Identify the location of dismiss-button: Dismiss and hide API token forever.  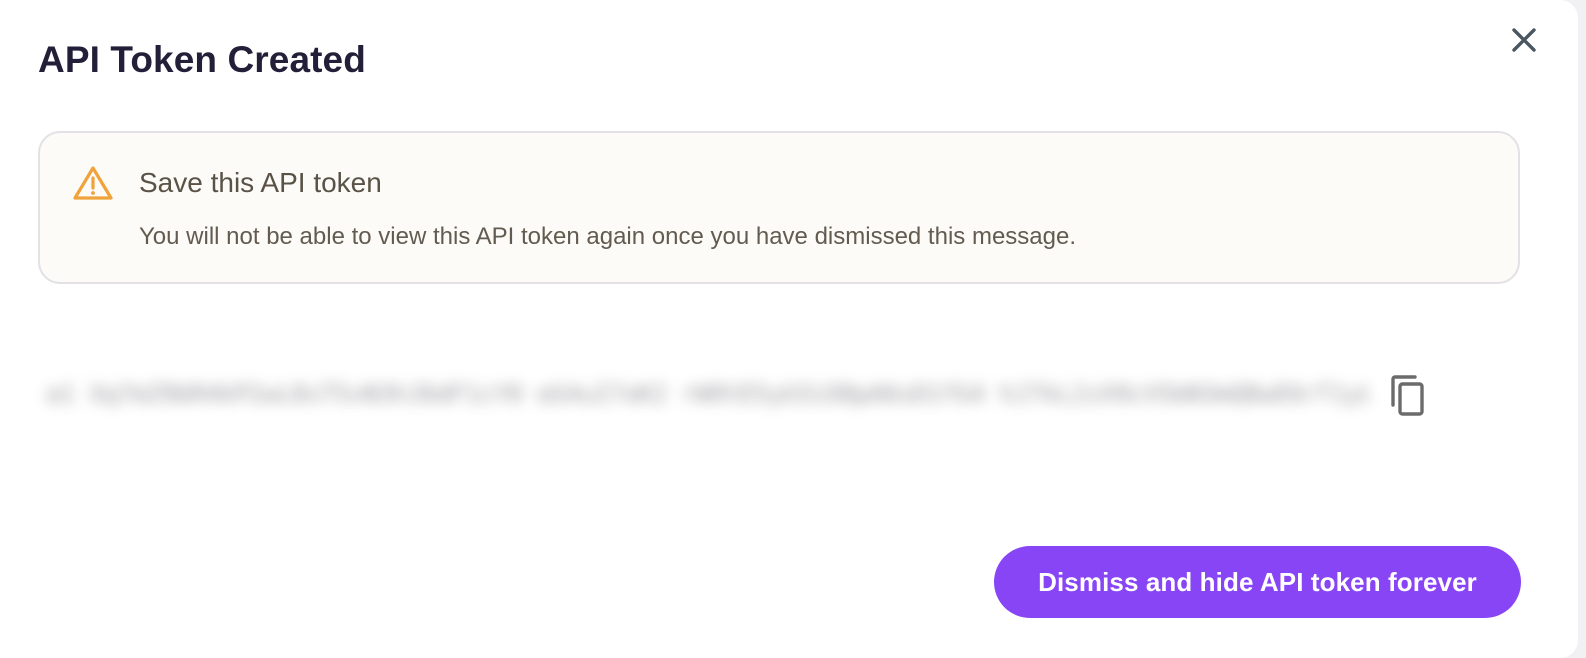
(1257, 582).